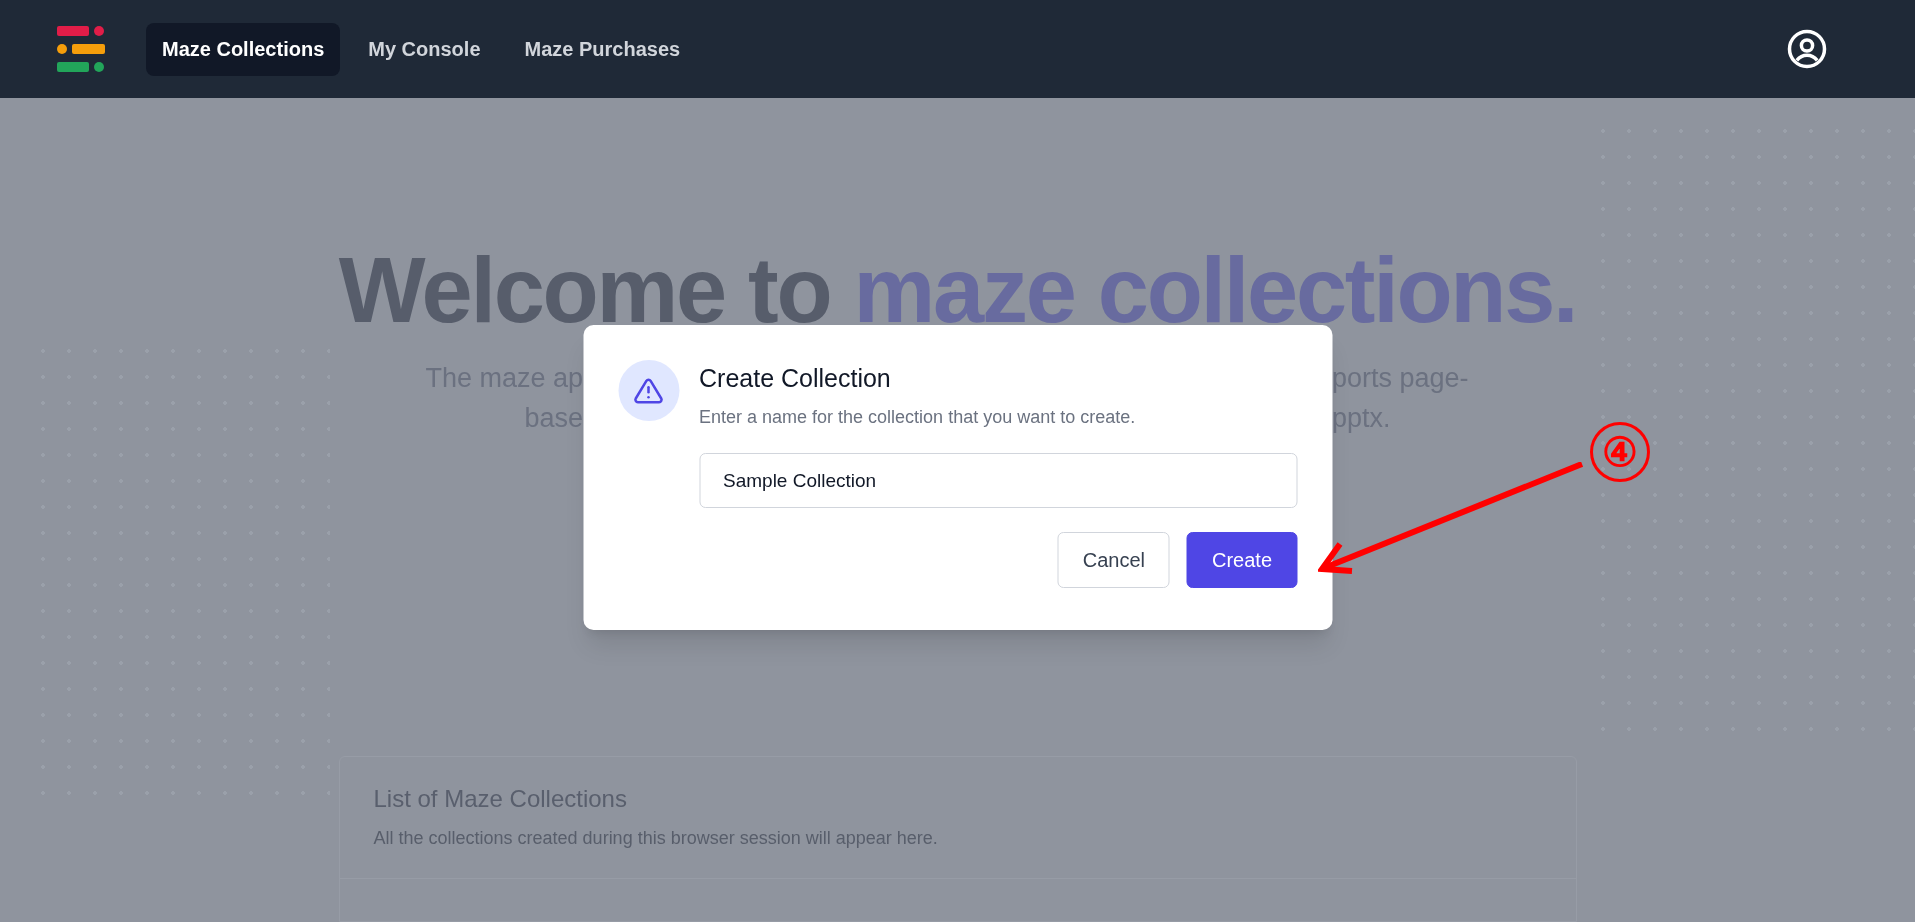 Image resolution: width=1915 pixels, height=922 pixels. Describe the element at coordinates (424, 49) in the screenshot. I see `nav-tab: My Console` at that location.